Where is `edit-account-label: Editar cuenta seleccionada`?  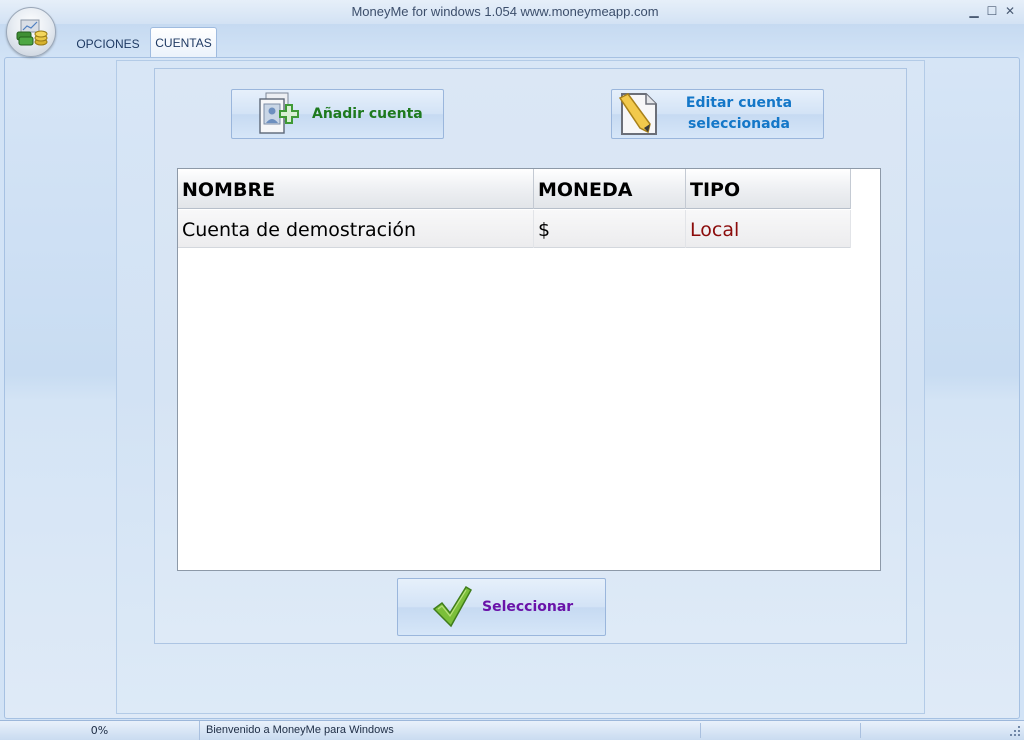 edit-account-label: Editar cuenta seleccionada is located at coordinates (739, 113).